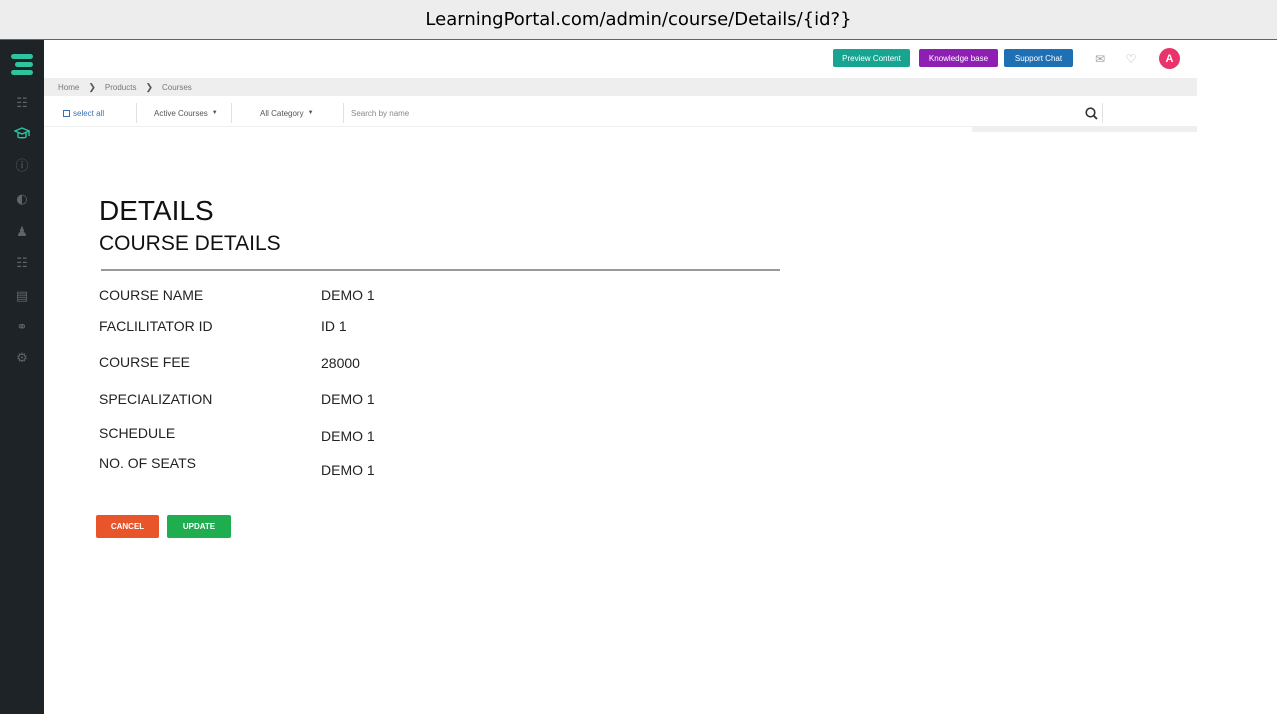 Image resolution: width=1277 pixels, height=714 pixels. What do you see at coordinates (190, 243) in the screenshot?
I see `page-subtitle: COURSE DETAILS` at bounding box center [190, 243].